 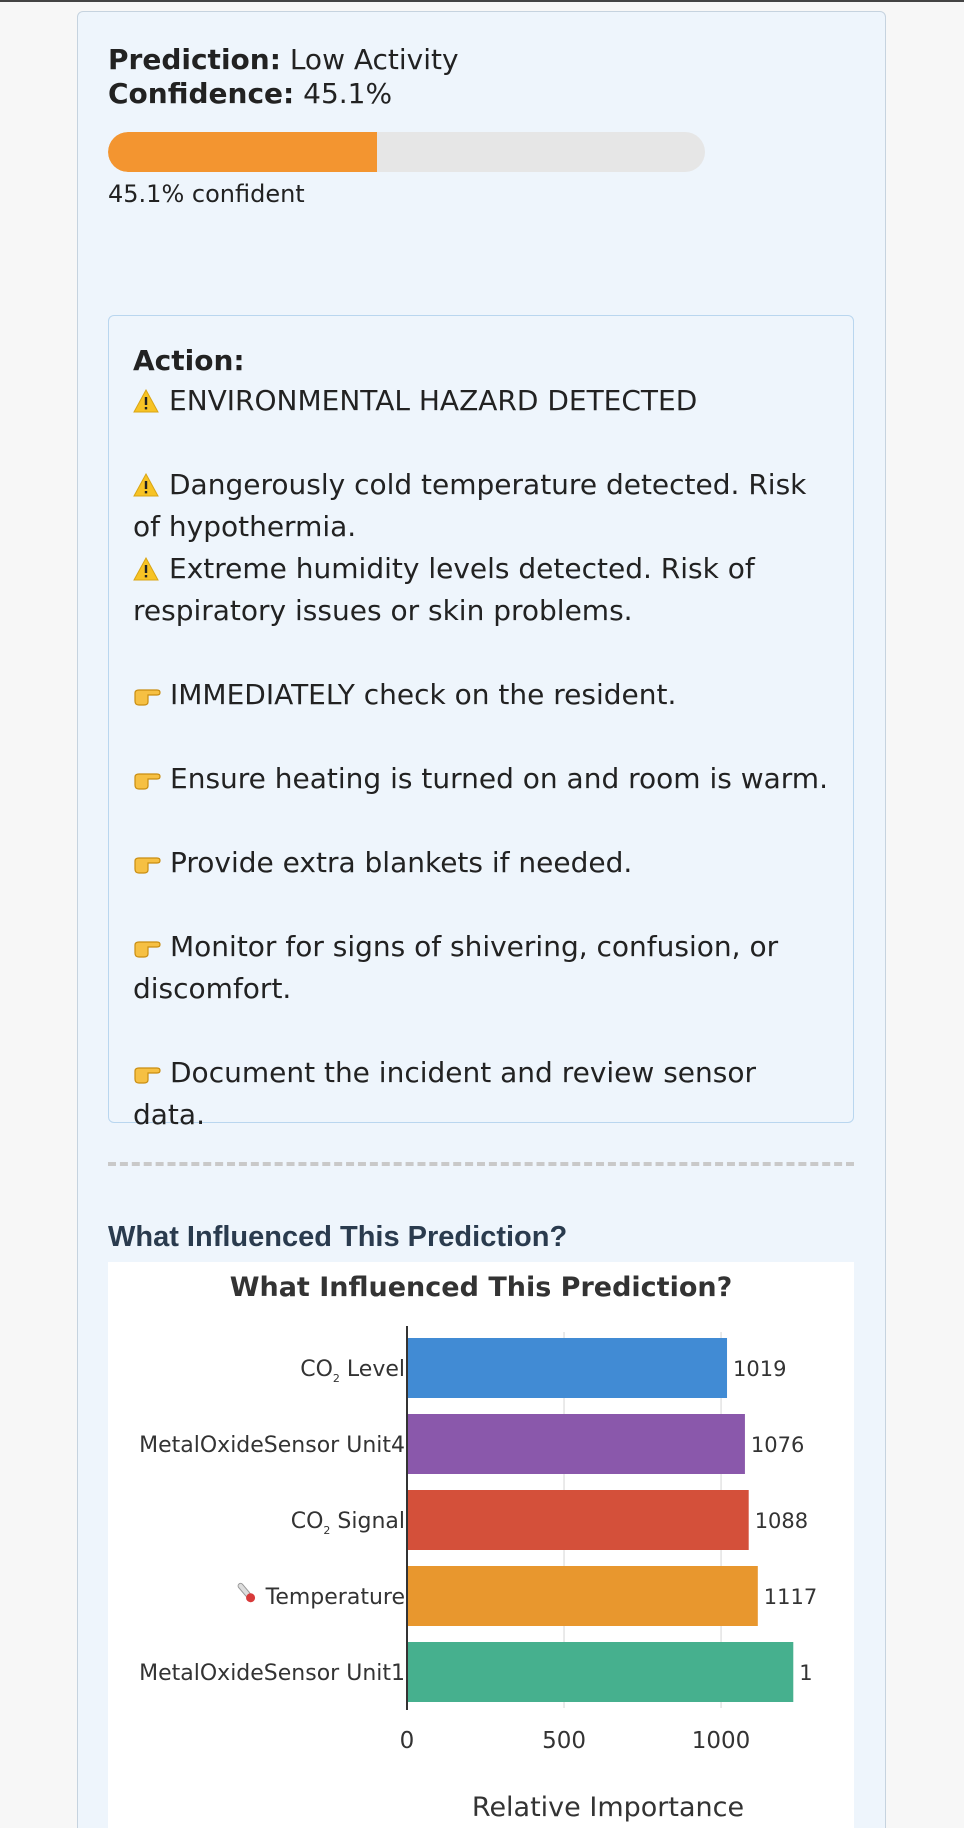 What do you see at coordinates (608, 1807) in the screenshot?
I see `x-axis-label: Relative Importance` at bounding box center [608, 1807].